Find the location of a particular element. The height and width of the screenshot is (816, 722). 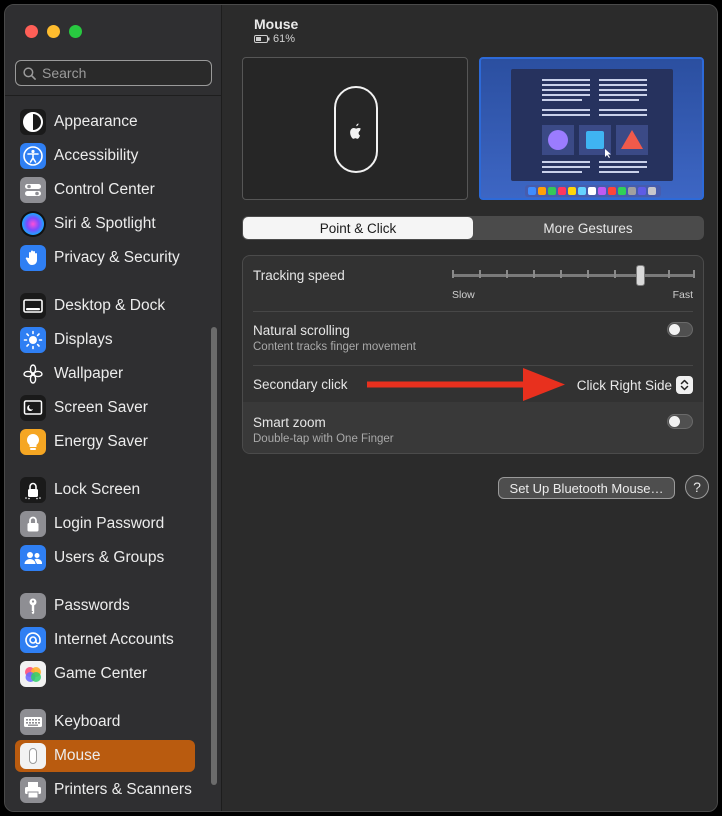

tracking-speed-label: Tracking speed is located at coordinates (299, 275).